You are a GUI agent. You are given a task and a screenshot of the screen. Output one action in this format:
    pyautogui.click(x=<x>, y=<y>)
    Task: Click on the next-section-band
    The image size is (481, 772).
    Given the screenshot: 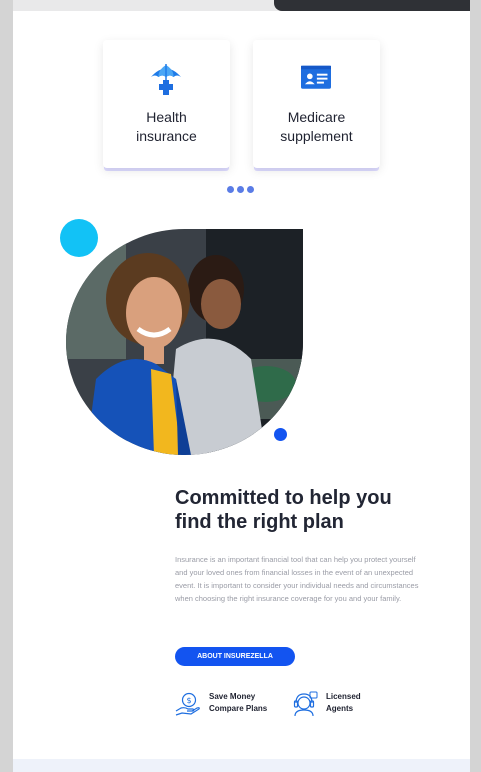 What is the action you would take?
    pyautogui.click(x=241, y=765)
    